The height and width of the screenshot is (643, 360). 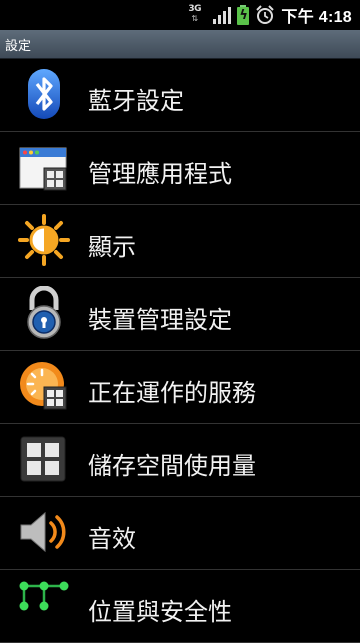 I want to click on settings-item-label: 儲存空間使用量, so click(x=172, y=466).